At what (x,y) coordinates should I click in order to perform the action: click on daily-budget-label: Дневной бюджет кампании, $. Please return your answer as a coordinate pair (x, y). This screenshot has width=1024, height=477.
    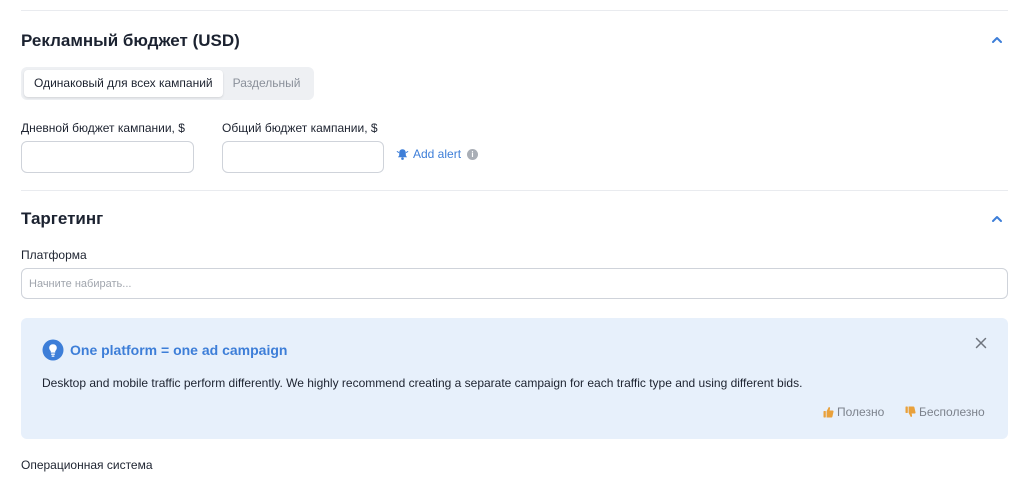
    Looking at the image, I should click on (103, 128).